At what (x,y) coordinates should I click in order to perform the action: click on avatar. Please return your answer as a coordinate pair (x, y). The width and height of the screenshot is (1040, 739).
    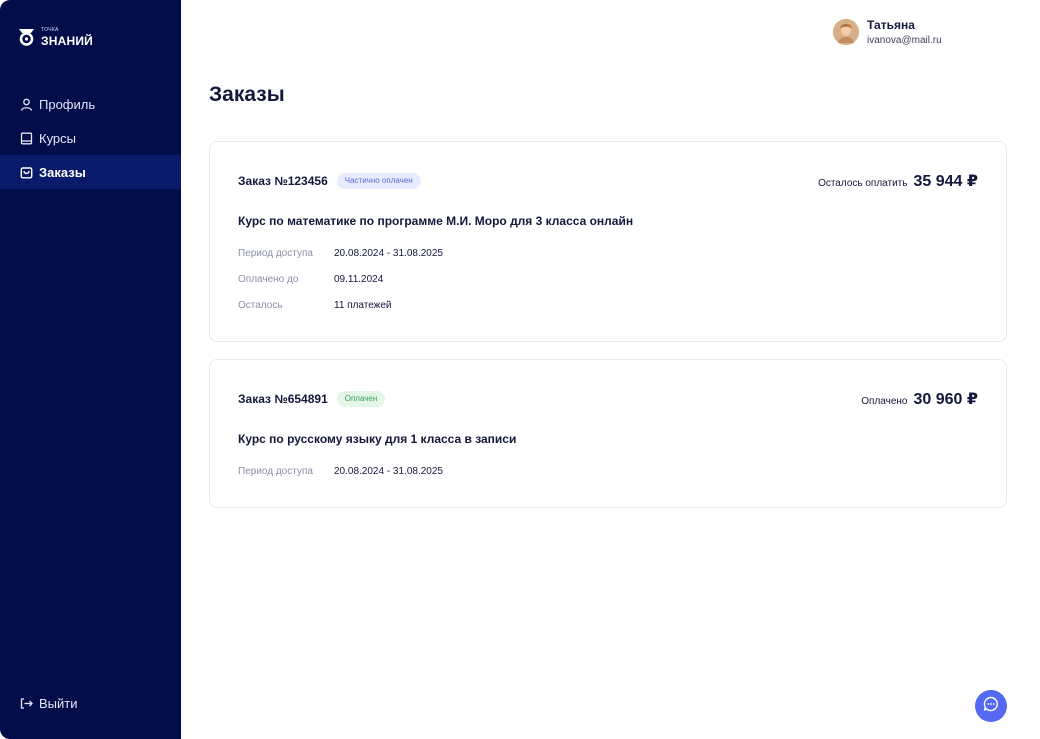
    Looking at the image, I should click on (846, 32).